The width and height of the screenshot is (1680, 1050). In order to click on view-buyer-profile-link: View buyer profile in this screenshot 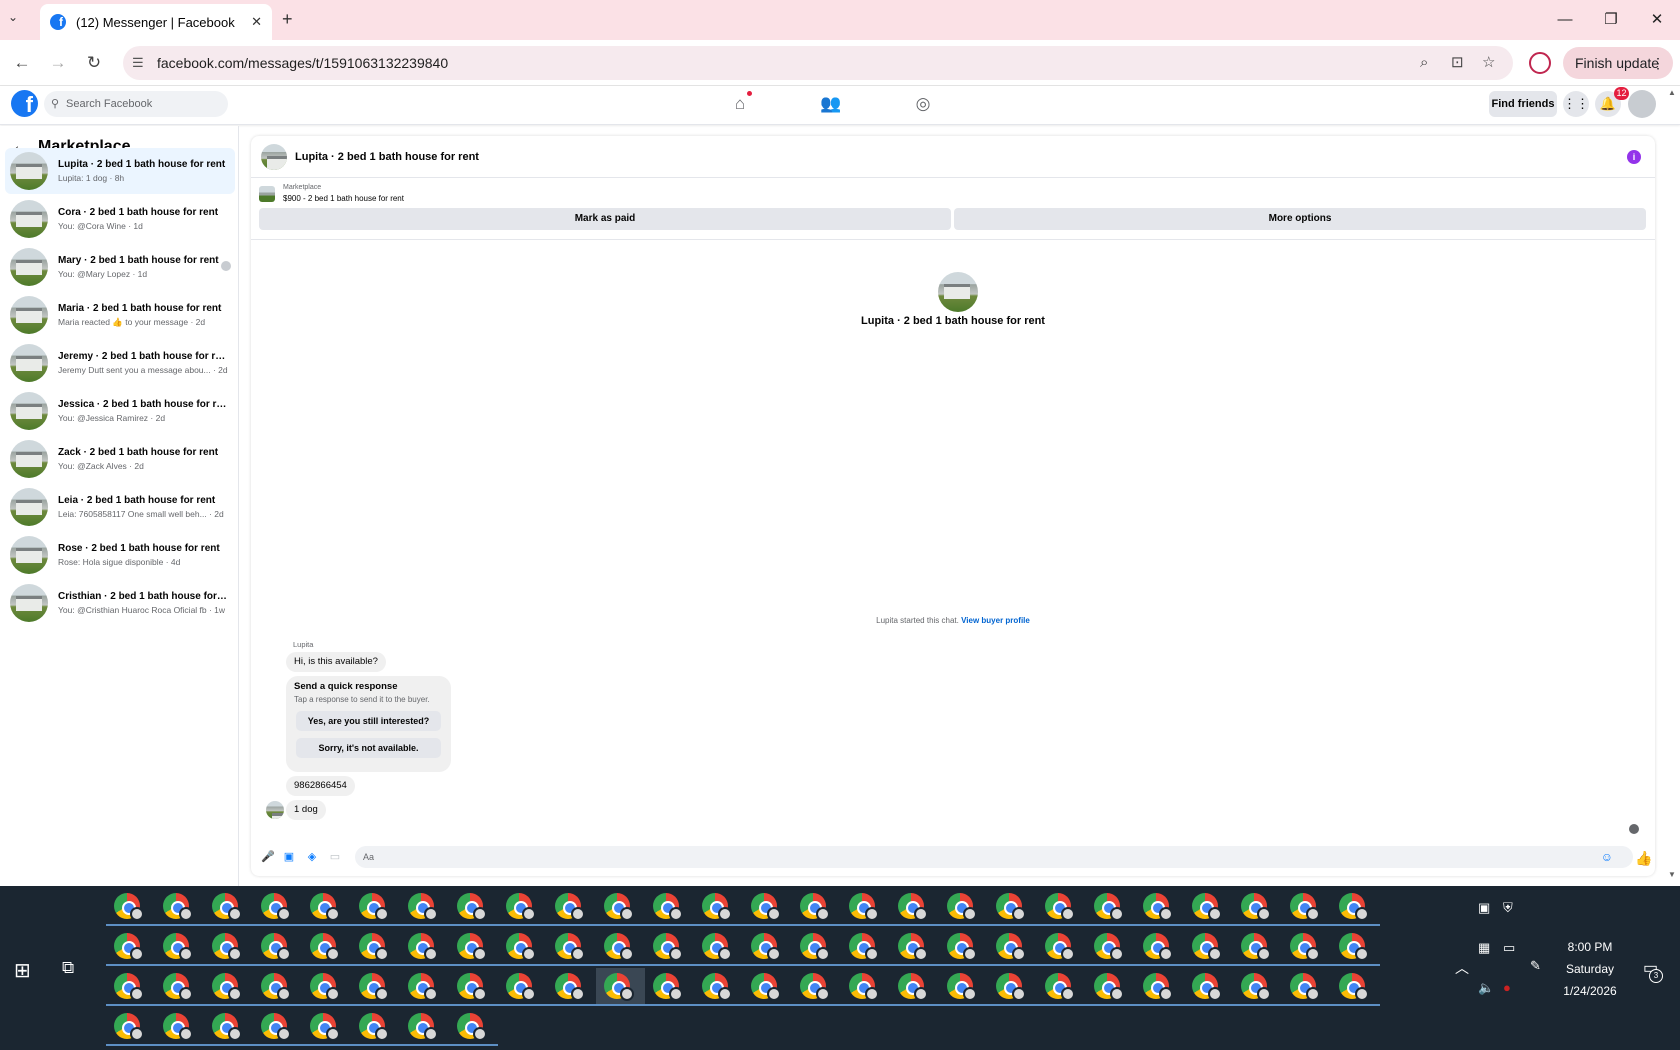, I will do `click(995, 620)`.